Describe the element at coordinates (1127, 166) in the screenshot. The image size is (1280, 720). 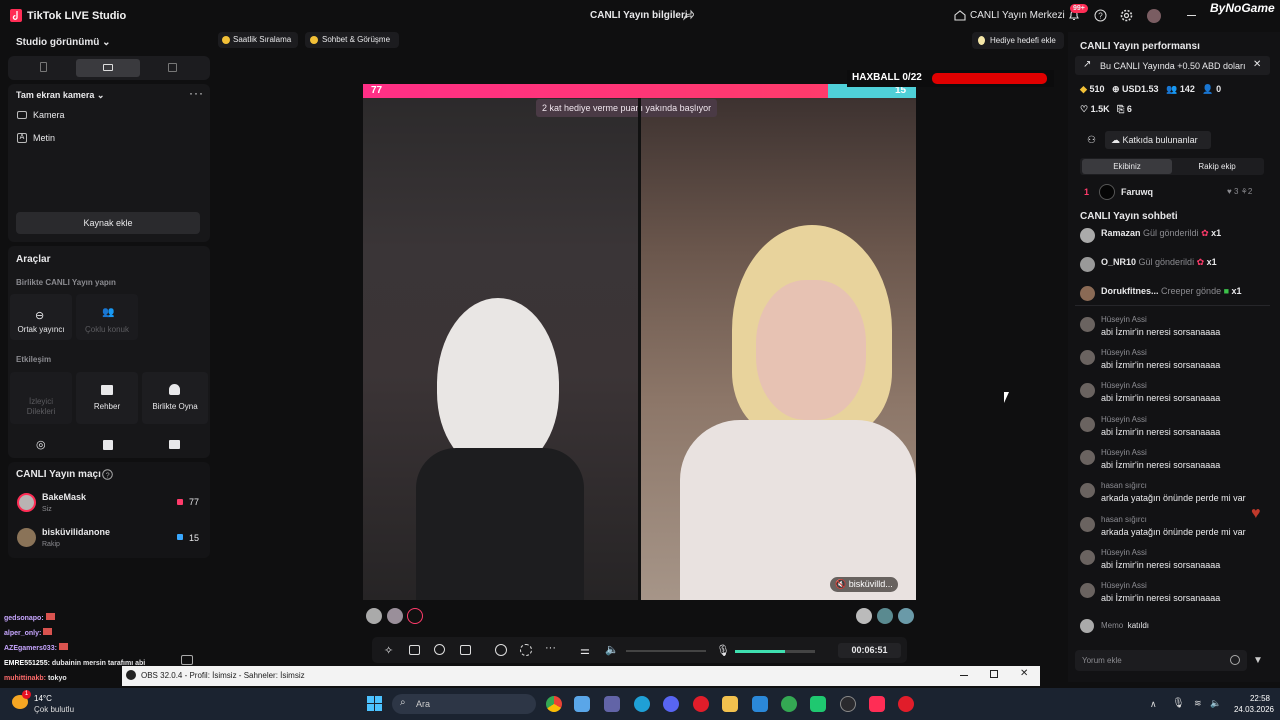
I see `tab-our-team: Ekibiniz` at that location.